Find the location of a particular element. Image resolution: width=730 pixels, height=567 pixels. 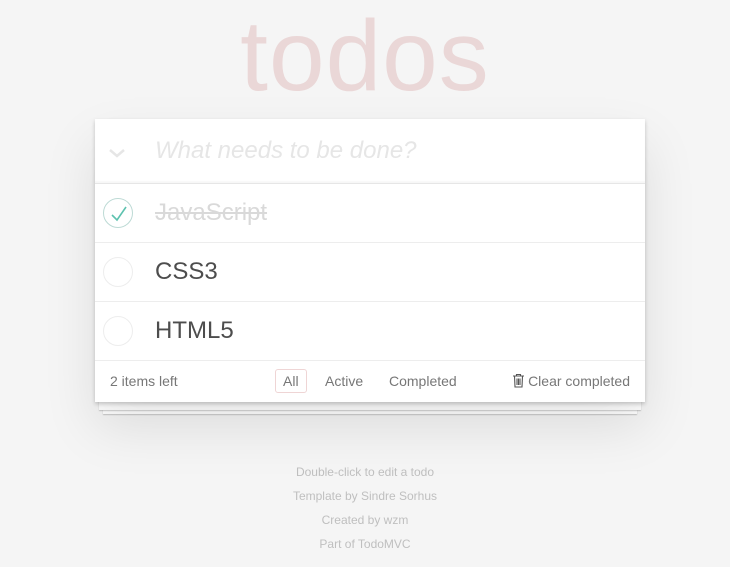

clear-completed-label: Clear completed is located at coordinates (579, 381).